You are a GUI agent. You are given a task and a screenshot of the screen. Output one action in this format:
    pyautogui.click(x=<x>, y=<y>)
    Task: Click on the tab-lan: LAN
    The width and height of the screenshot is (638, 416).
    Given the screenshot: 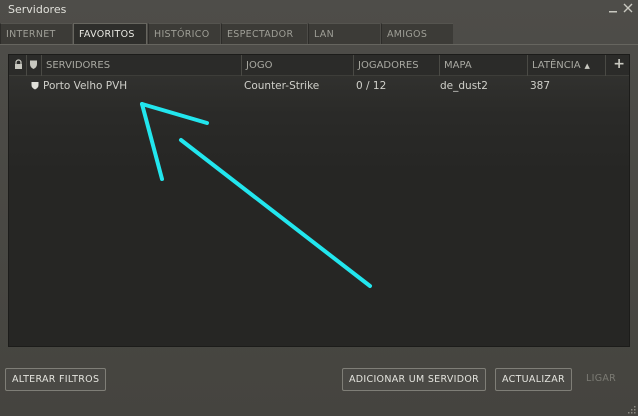 What is the action you would take?
    pyautogui.click(x=344, y=33)
    